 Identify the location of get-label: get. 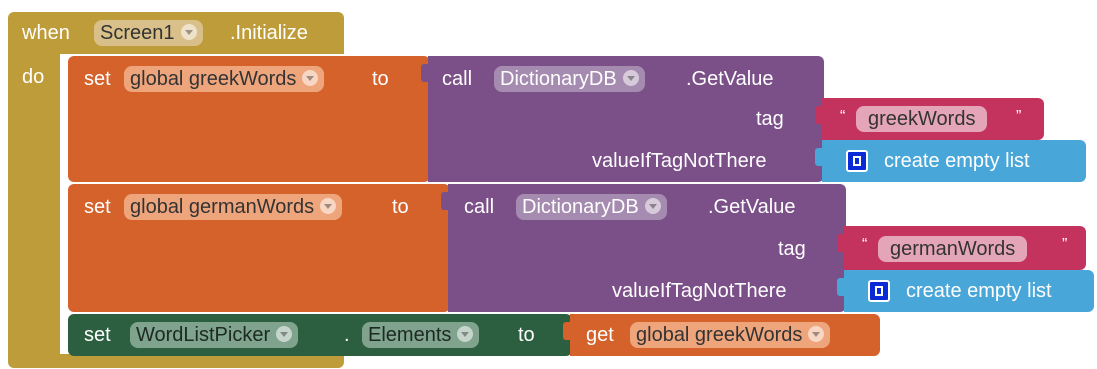
(600, 335).